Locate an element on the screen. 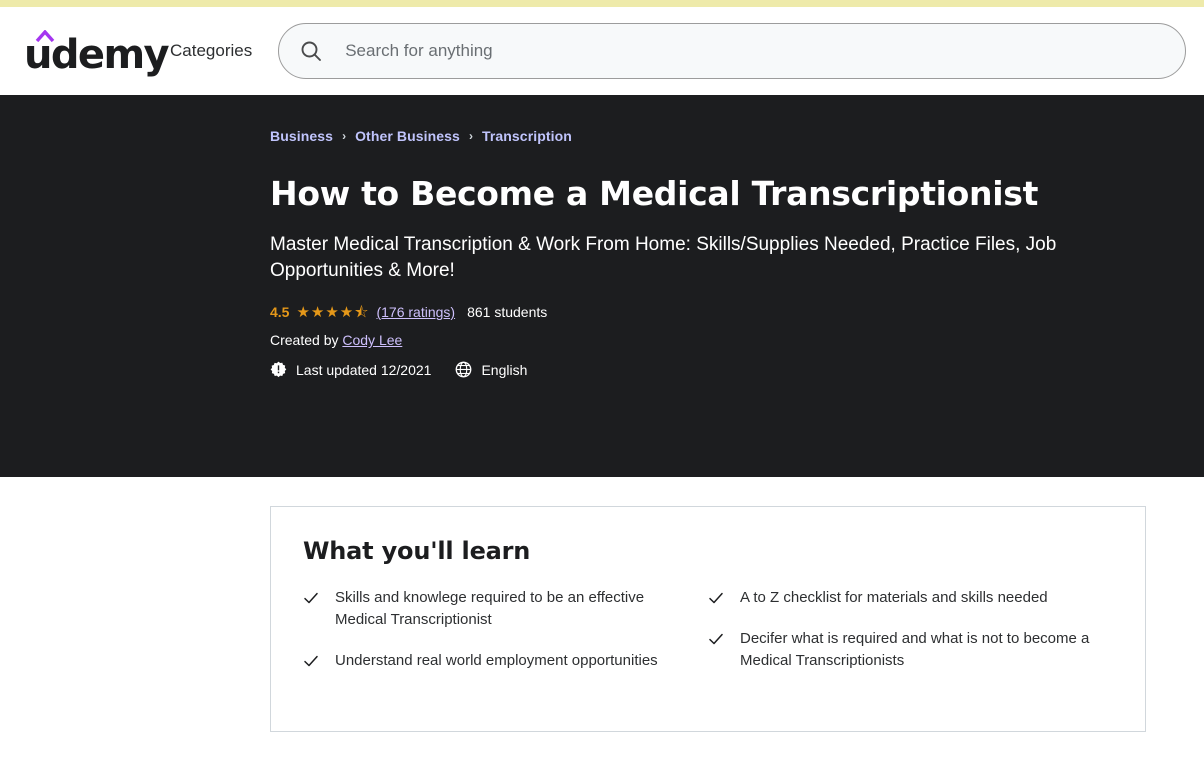 This screenshot has height=760, width=1204. alert-badge-icon is located at coordinates (278, 369).